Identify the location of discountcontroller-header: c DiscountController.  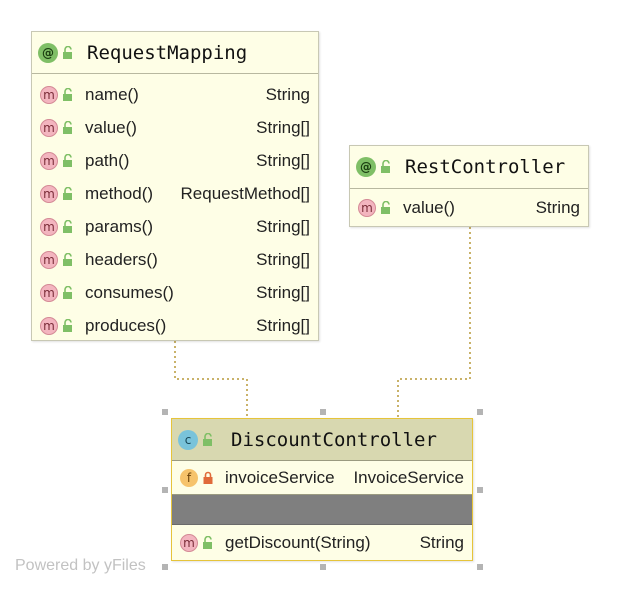
(322, 440).